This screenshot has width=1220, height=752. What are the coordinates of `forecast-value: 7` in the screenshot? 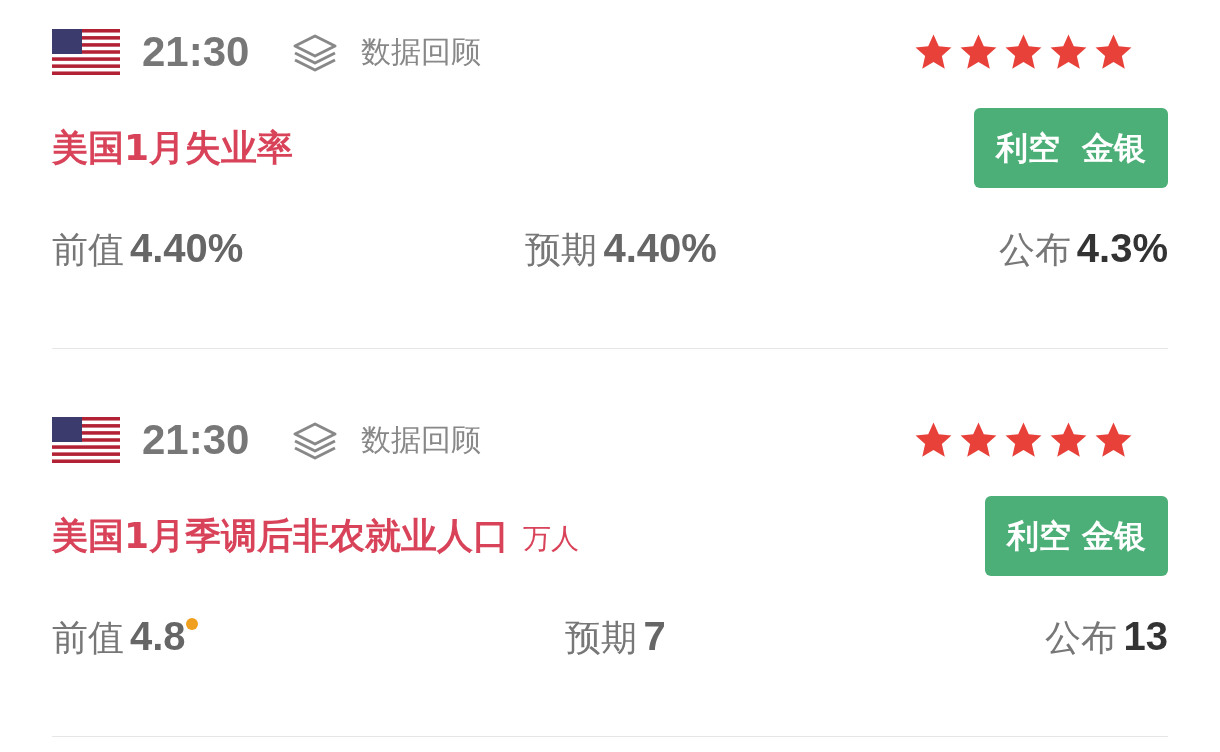 It's located at (654, 636).